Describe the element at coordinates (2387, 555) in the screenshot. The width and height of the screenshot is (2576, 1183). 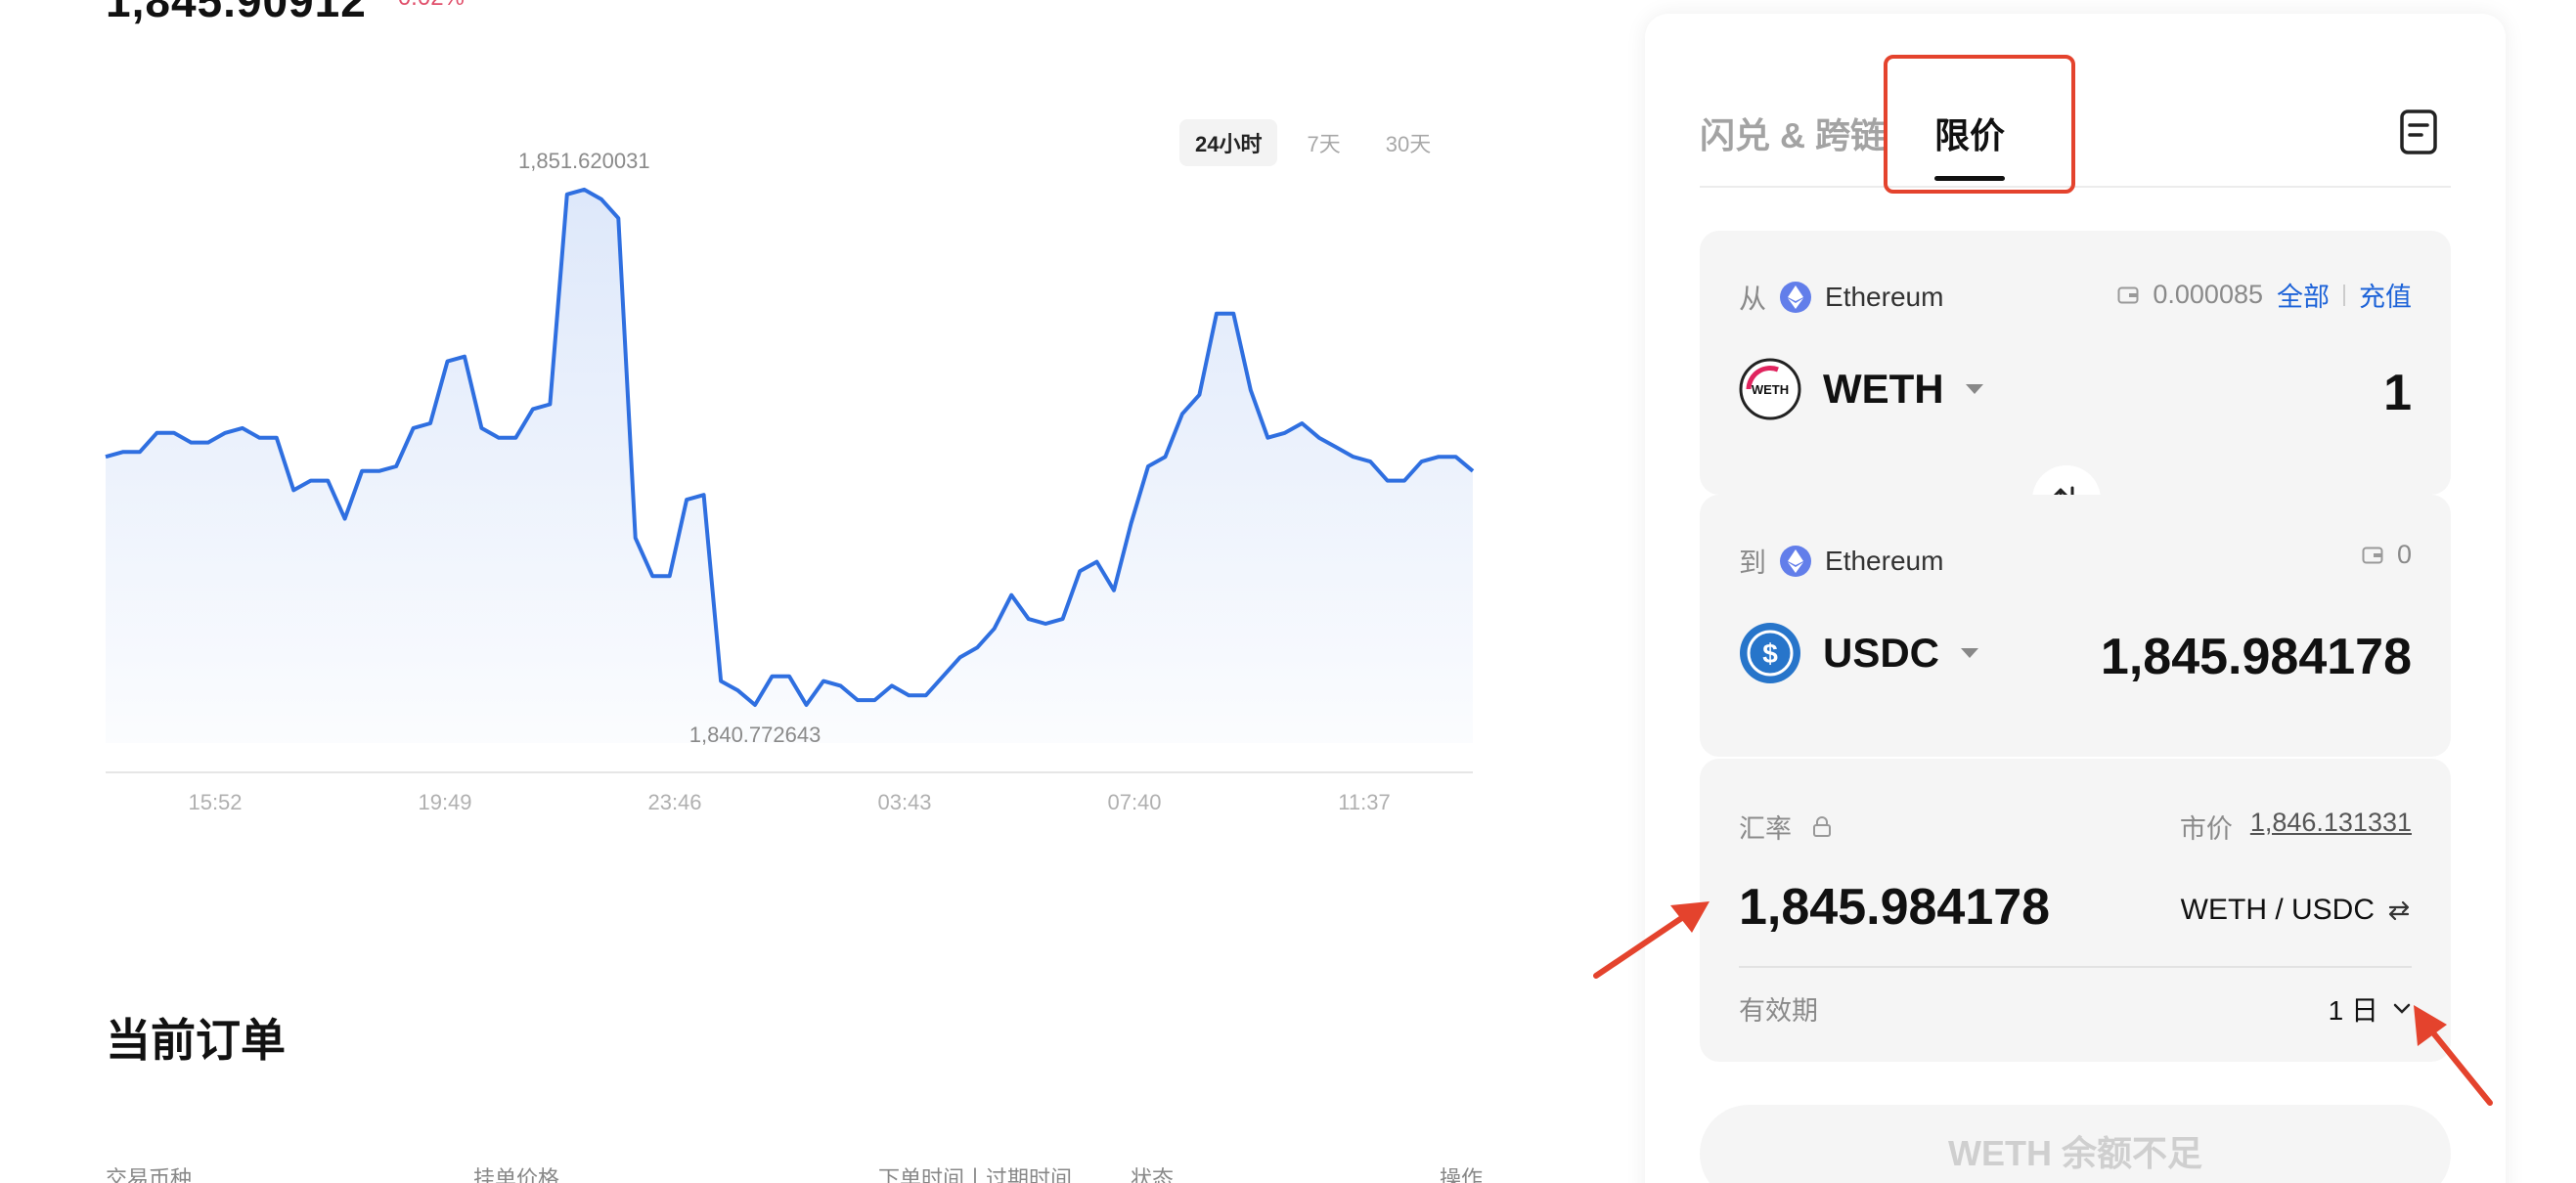
I see `to-balance-row: 0` at that location.